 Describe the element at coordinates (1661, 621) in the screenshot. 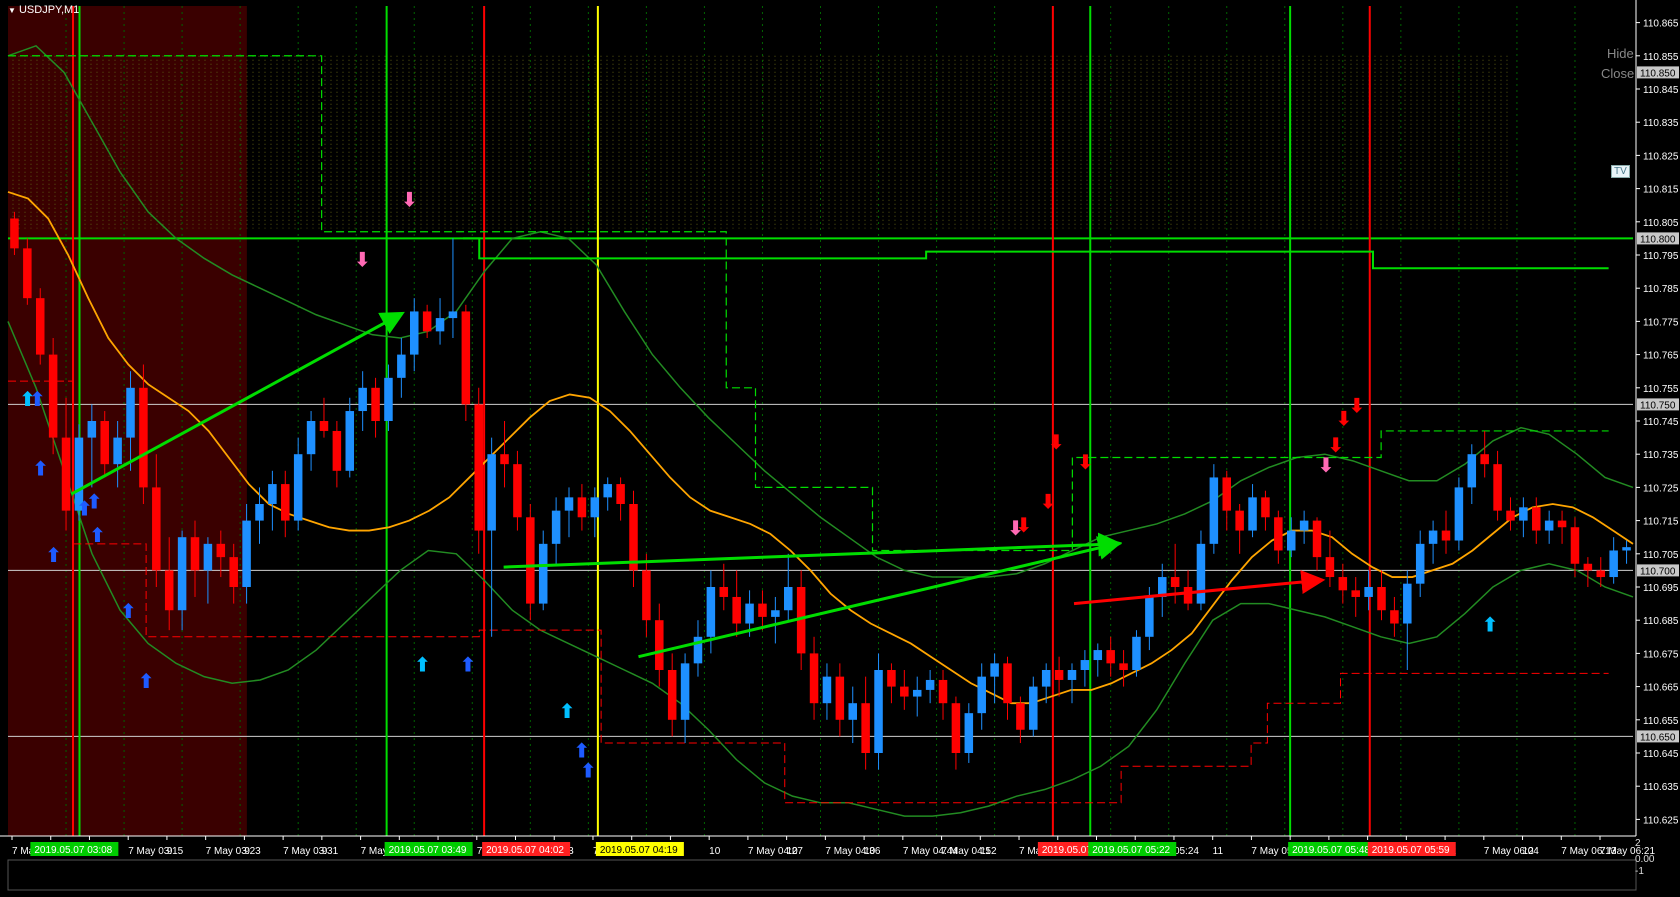

I see `y-tick-label: 110.685` at that location.